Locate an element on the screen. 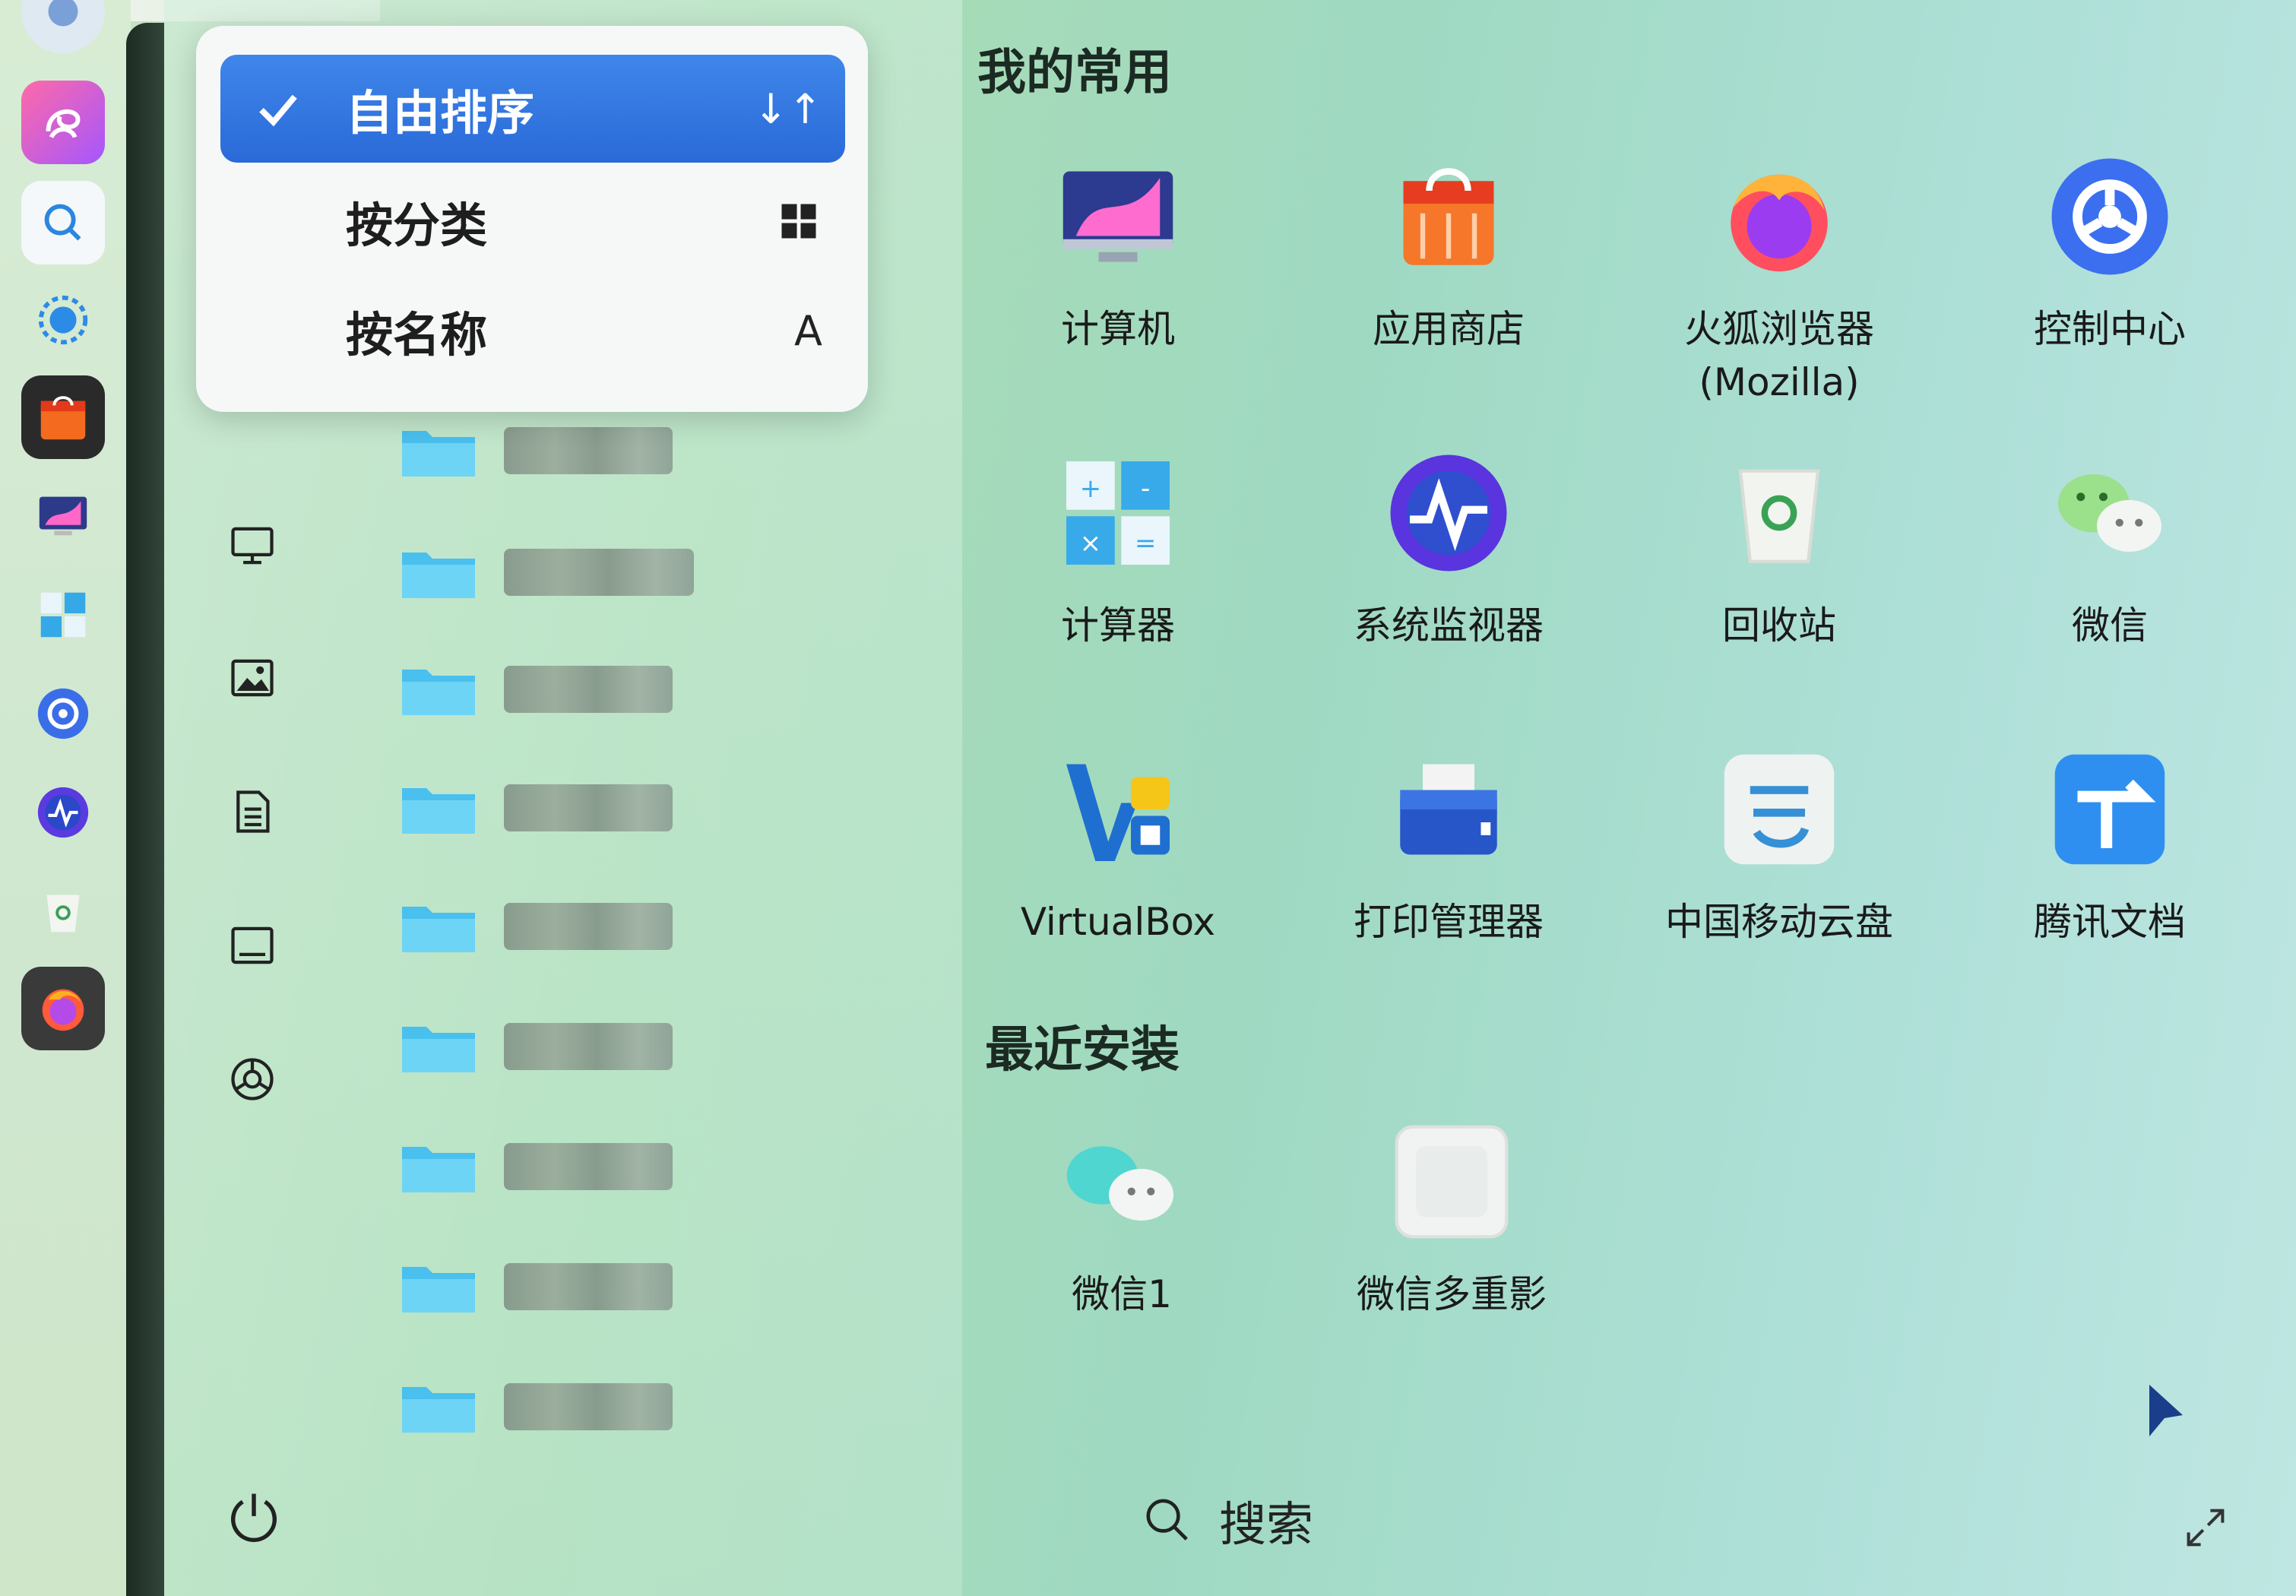 Image resolution: width=2296 pixels, height=1596 pixels. app-system-monitor: 系统监视器 is located at coordinates (1448, 550).